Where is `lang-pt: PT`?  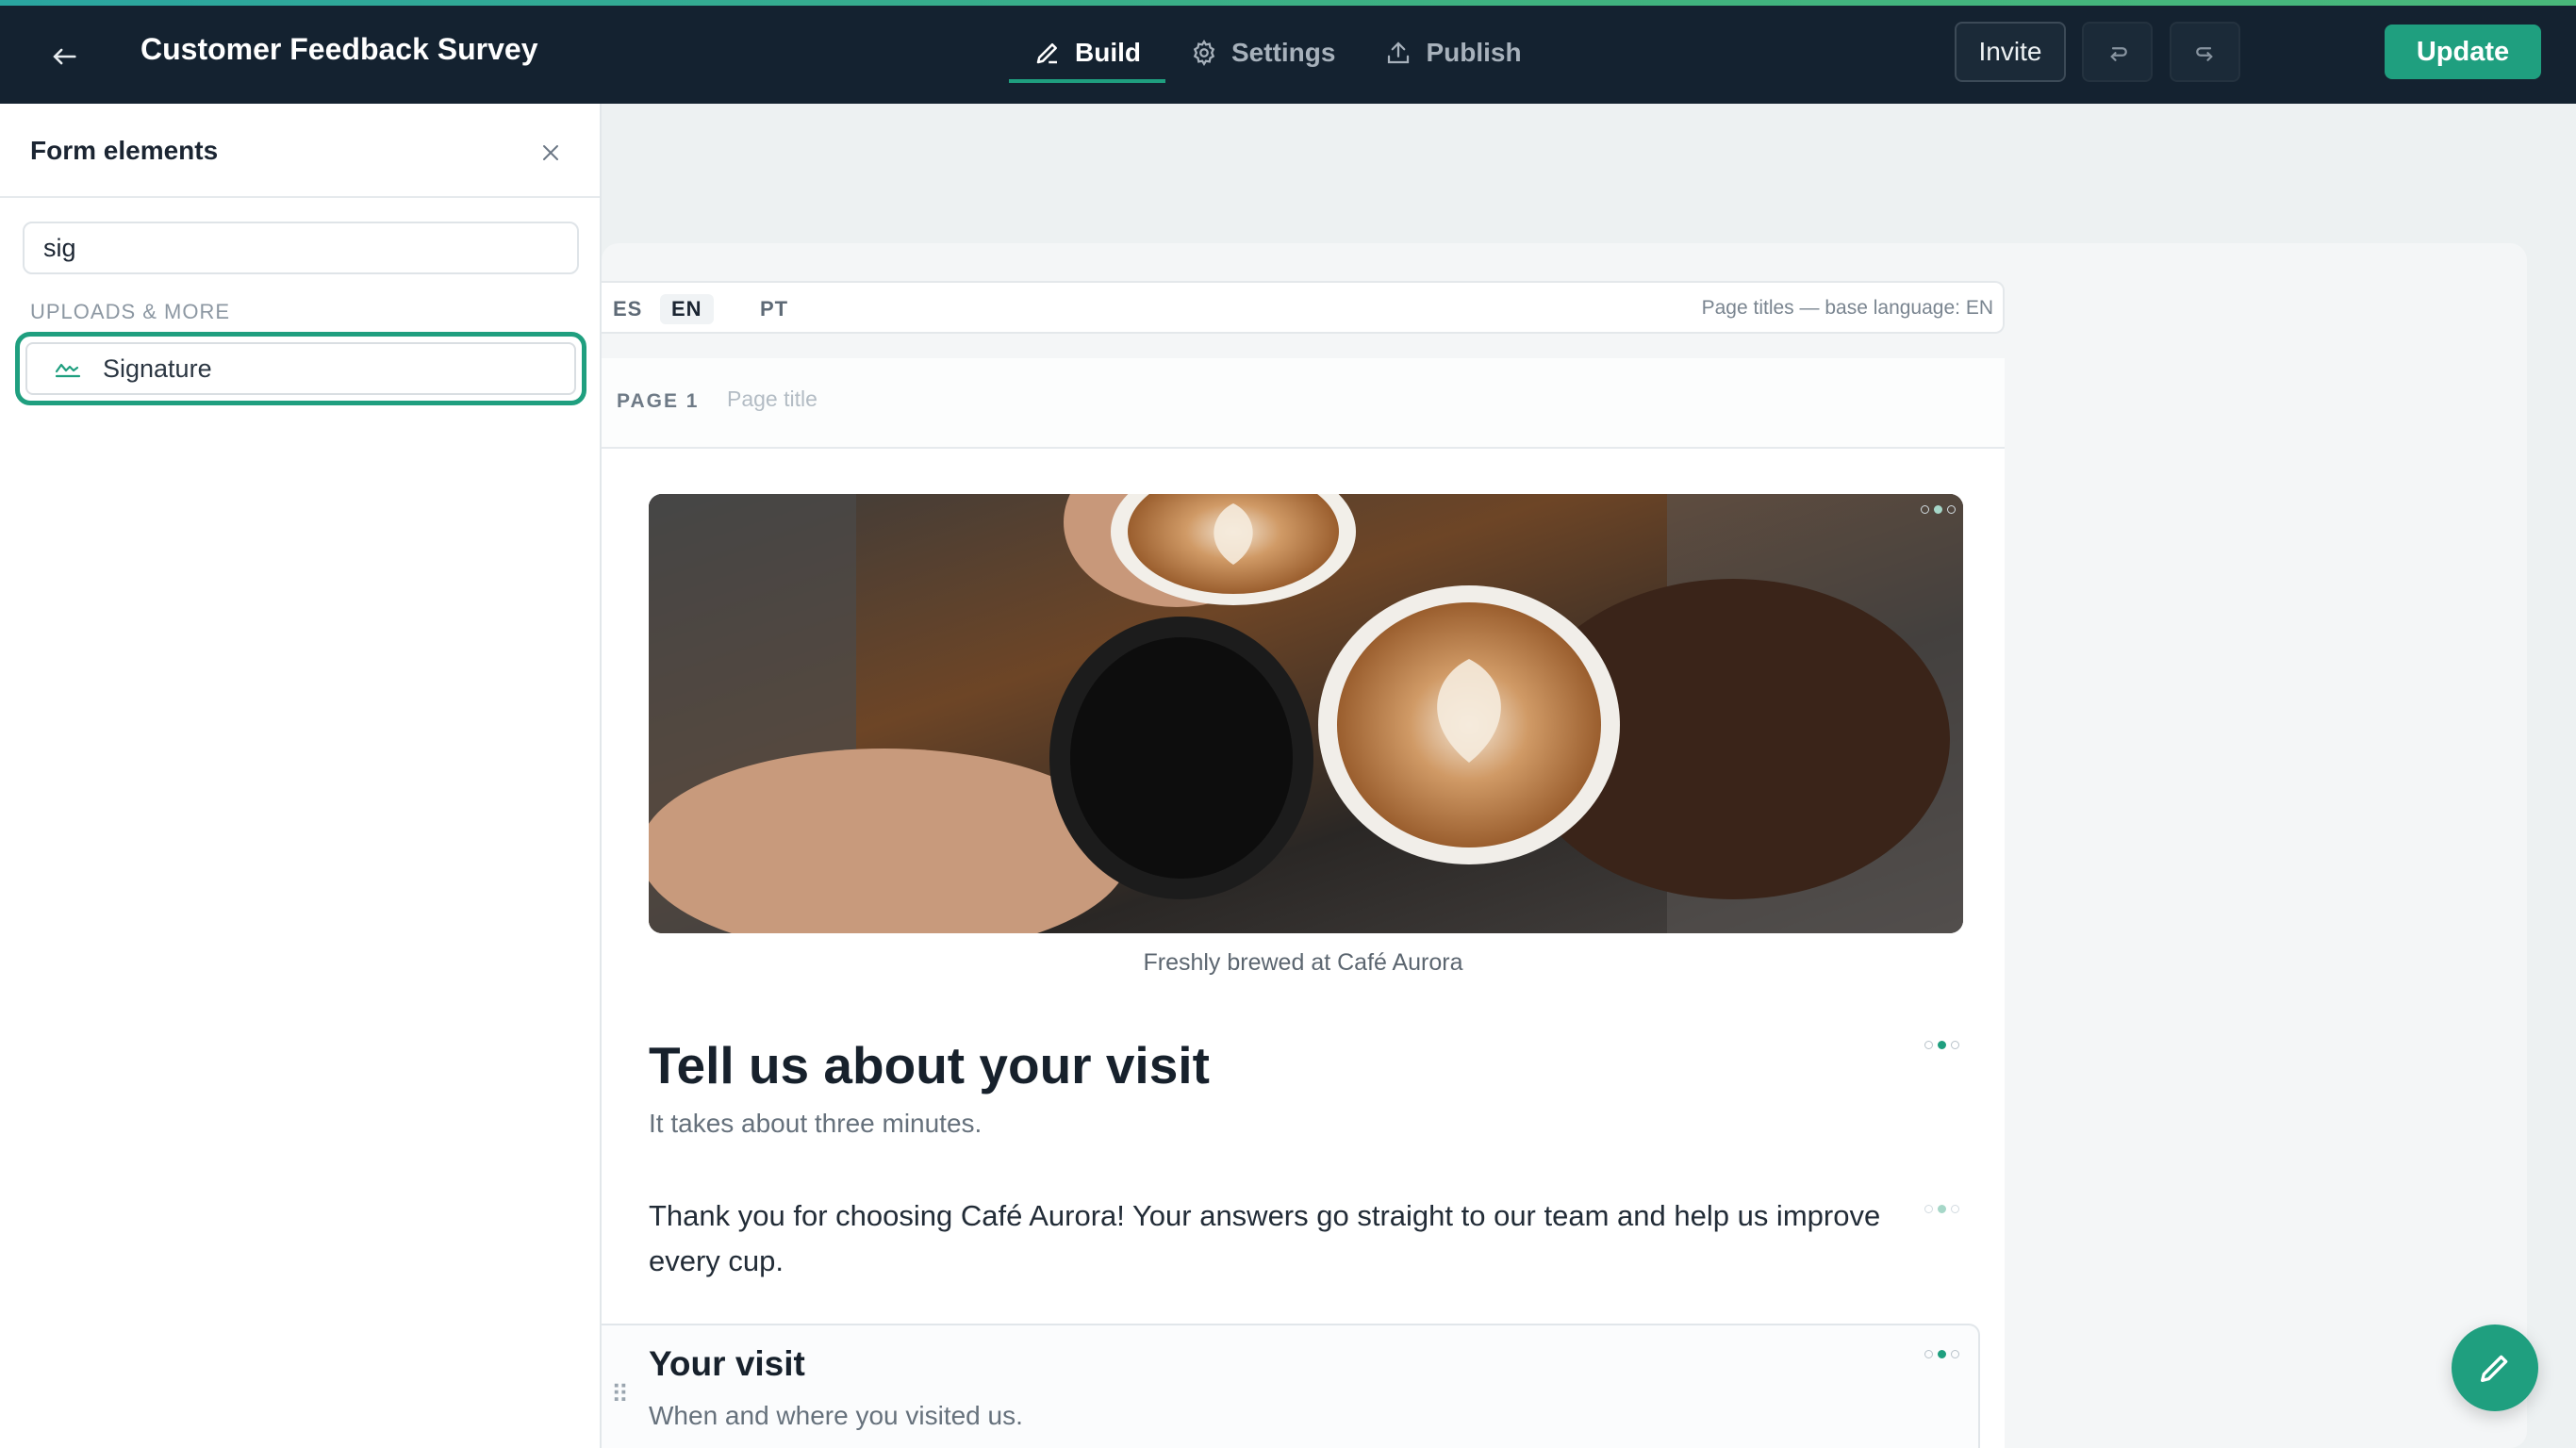 lang-pt: PT is located at coordinates (774, 309).